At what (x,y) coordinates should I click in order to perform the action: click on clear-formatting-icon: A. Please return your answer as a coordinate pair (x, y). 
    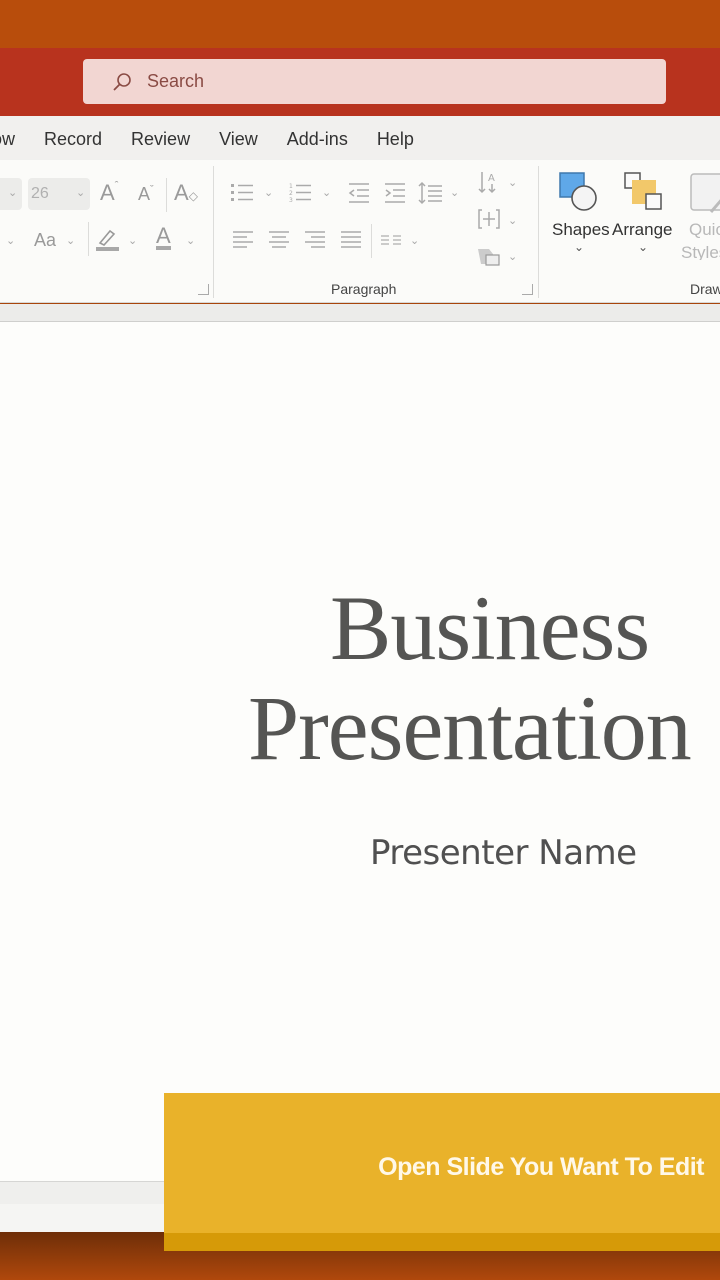
    Looking at the image, I should click on (181, 192).